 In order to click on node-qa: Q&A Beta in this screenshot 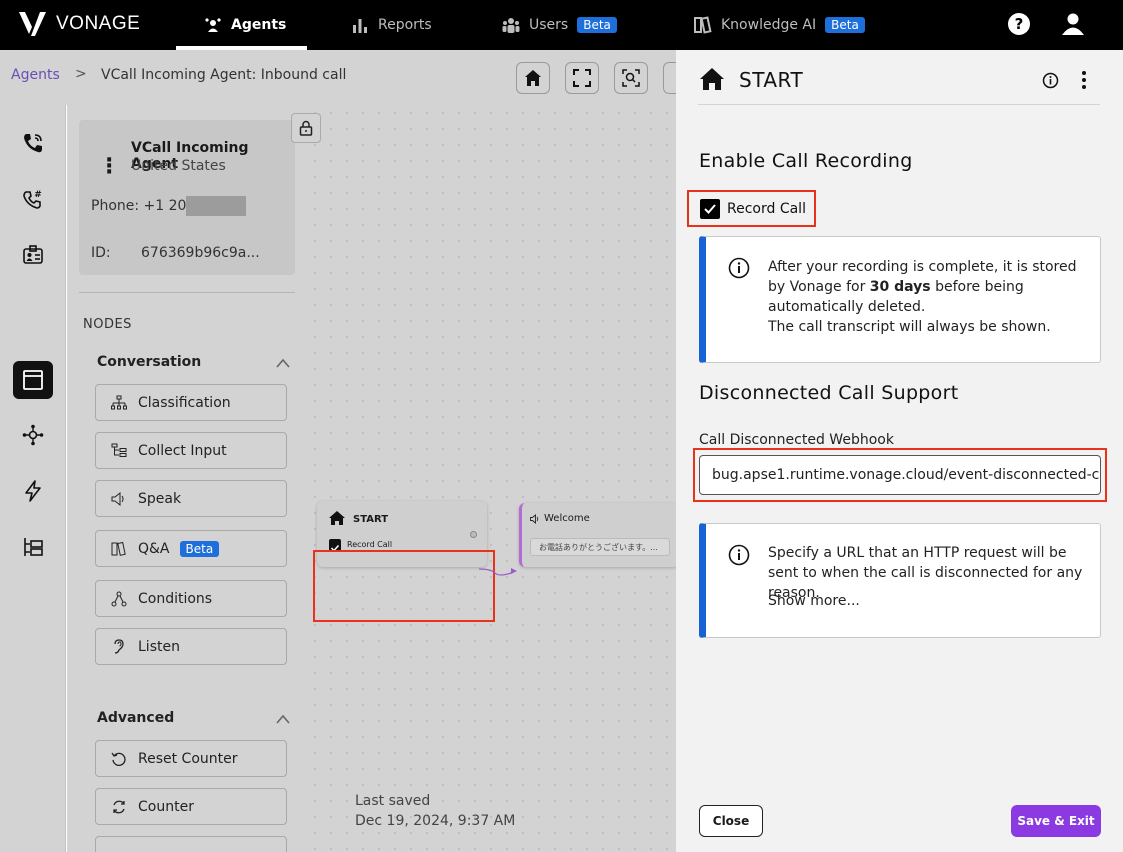, I will do `click(191, 548)`.